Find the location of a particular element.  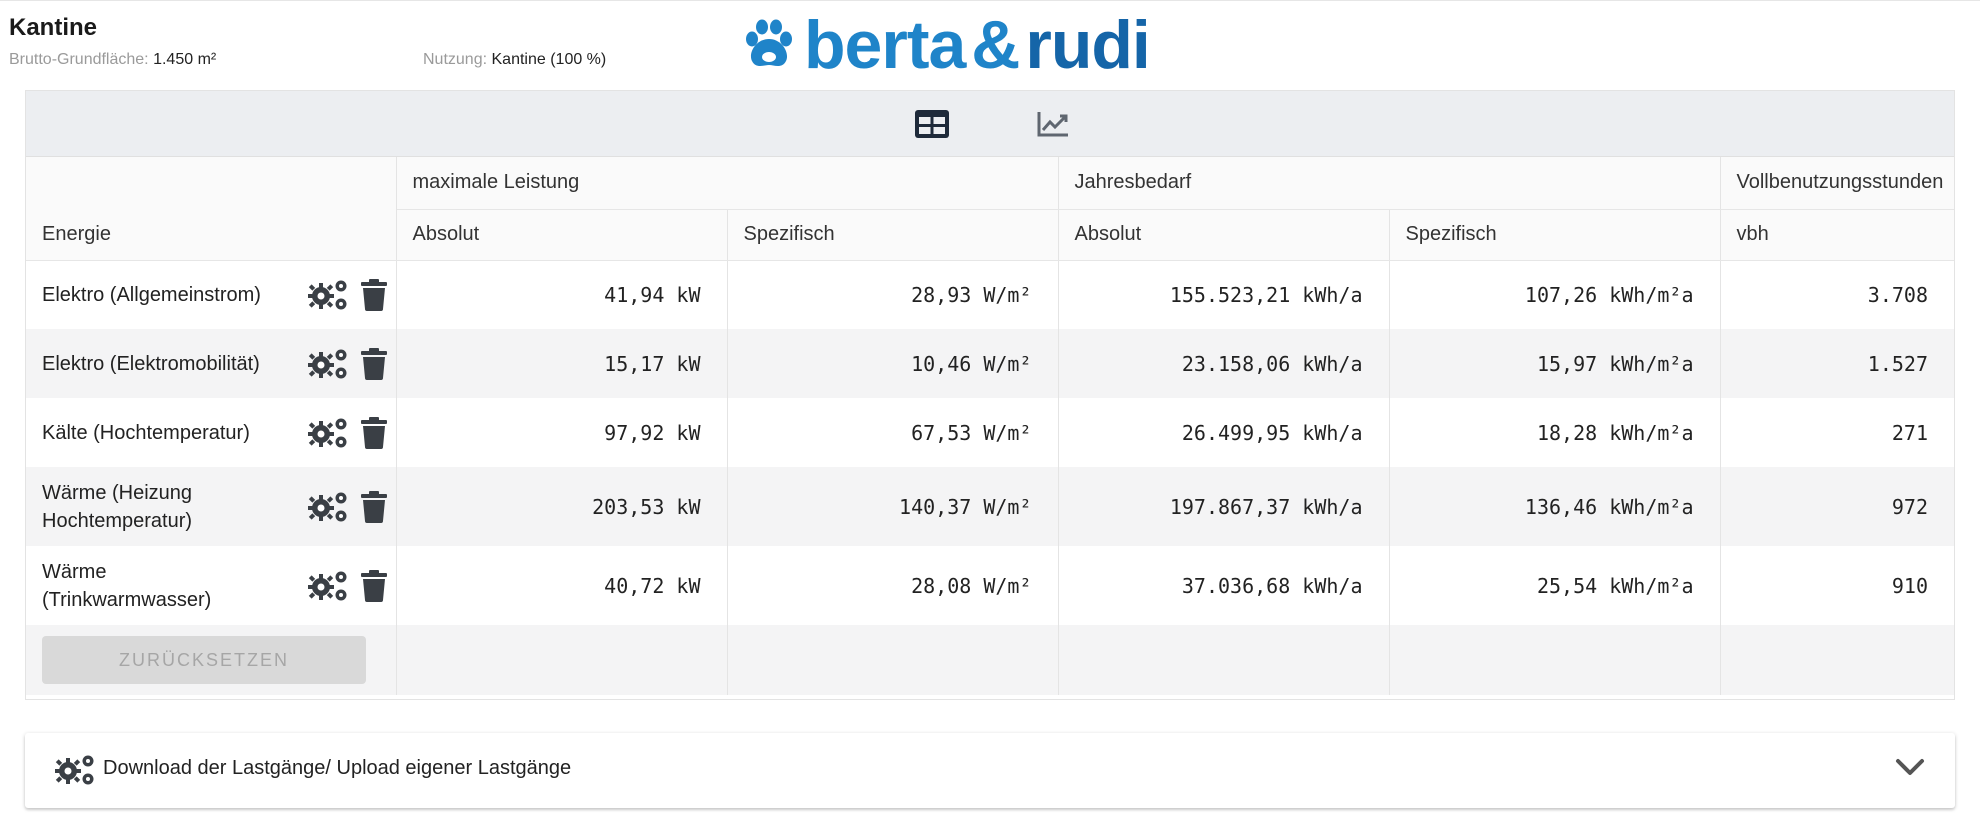

brand-wordmark: berta&rudi is located at coordinates (977, 45).